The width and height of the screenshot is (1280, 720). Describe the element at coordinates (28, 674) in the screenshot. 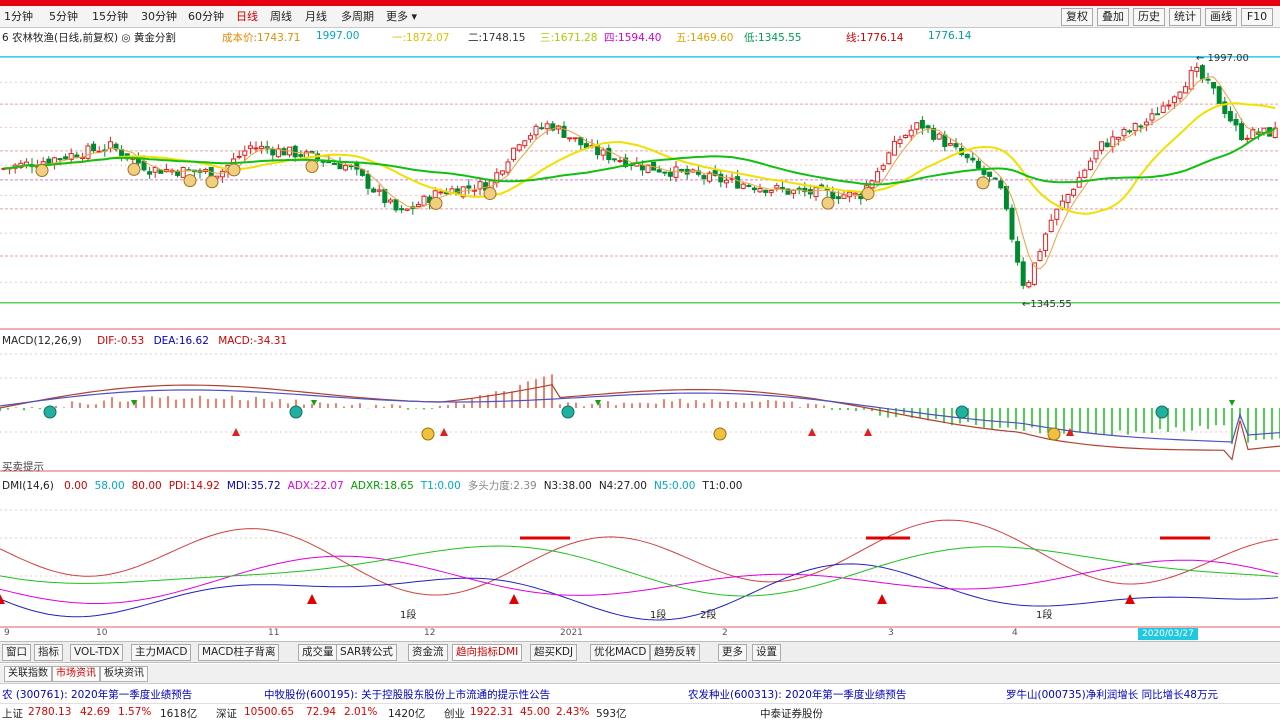

I see `news-tab: 关联指数` at that location.